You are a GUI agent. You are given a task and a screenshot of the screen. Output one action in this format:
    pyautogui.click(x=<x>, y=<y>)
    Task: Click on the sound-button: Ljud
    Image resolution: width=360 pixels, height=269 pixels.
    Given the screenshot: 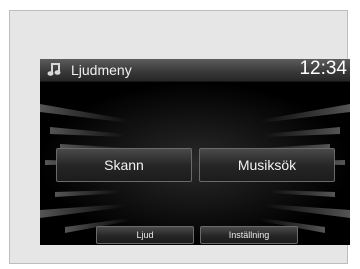 What is the action you would take?
    pyautogui.click(x=145, y=235)
    